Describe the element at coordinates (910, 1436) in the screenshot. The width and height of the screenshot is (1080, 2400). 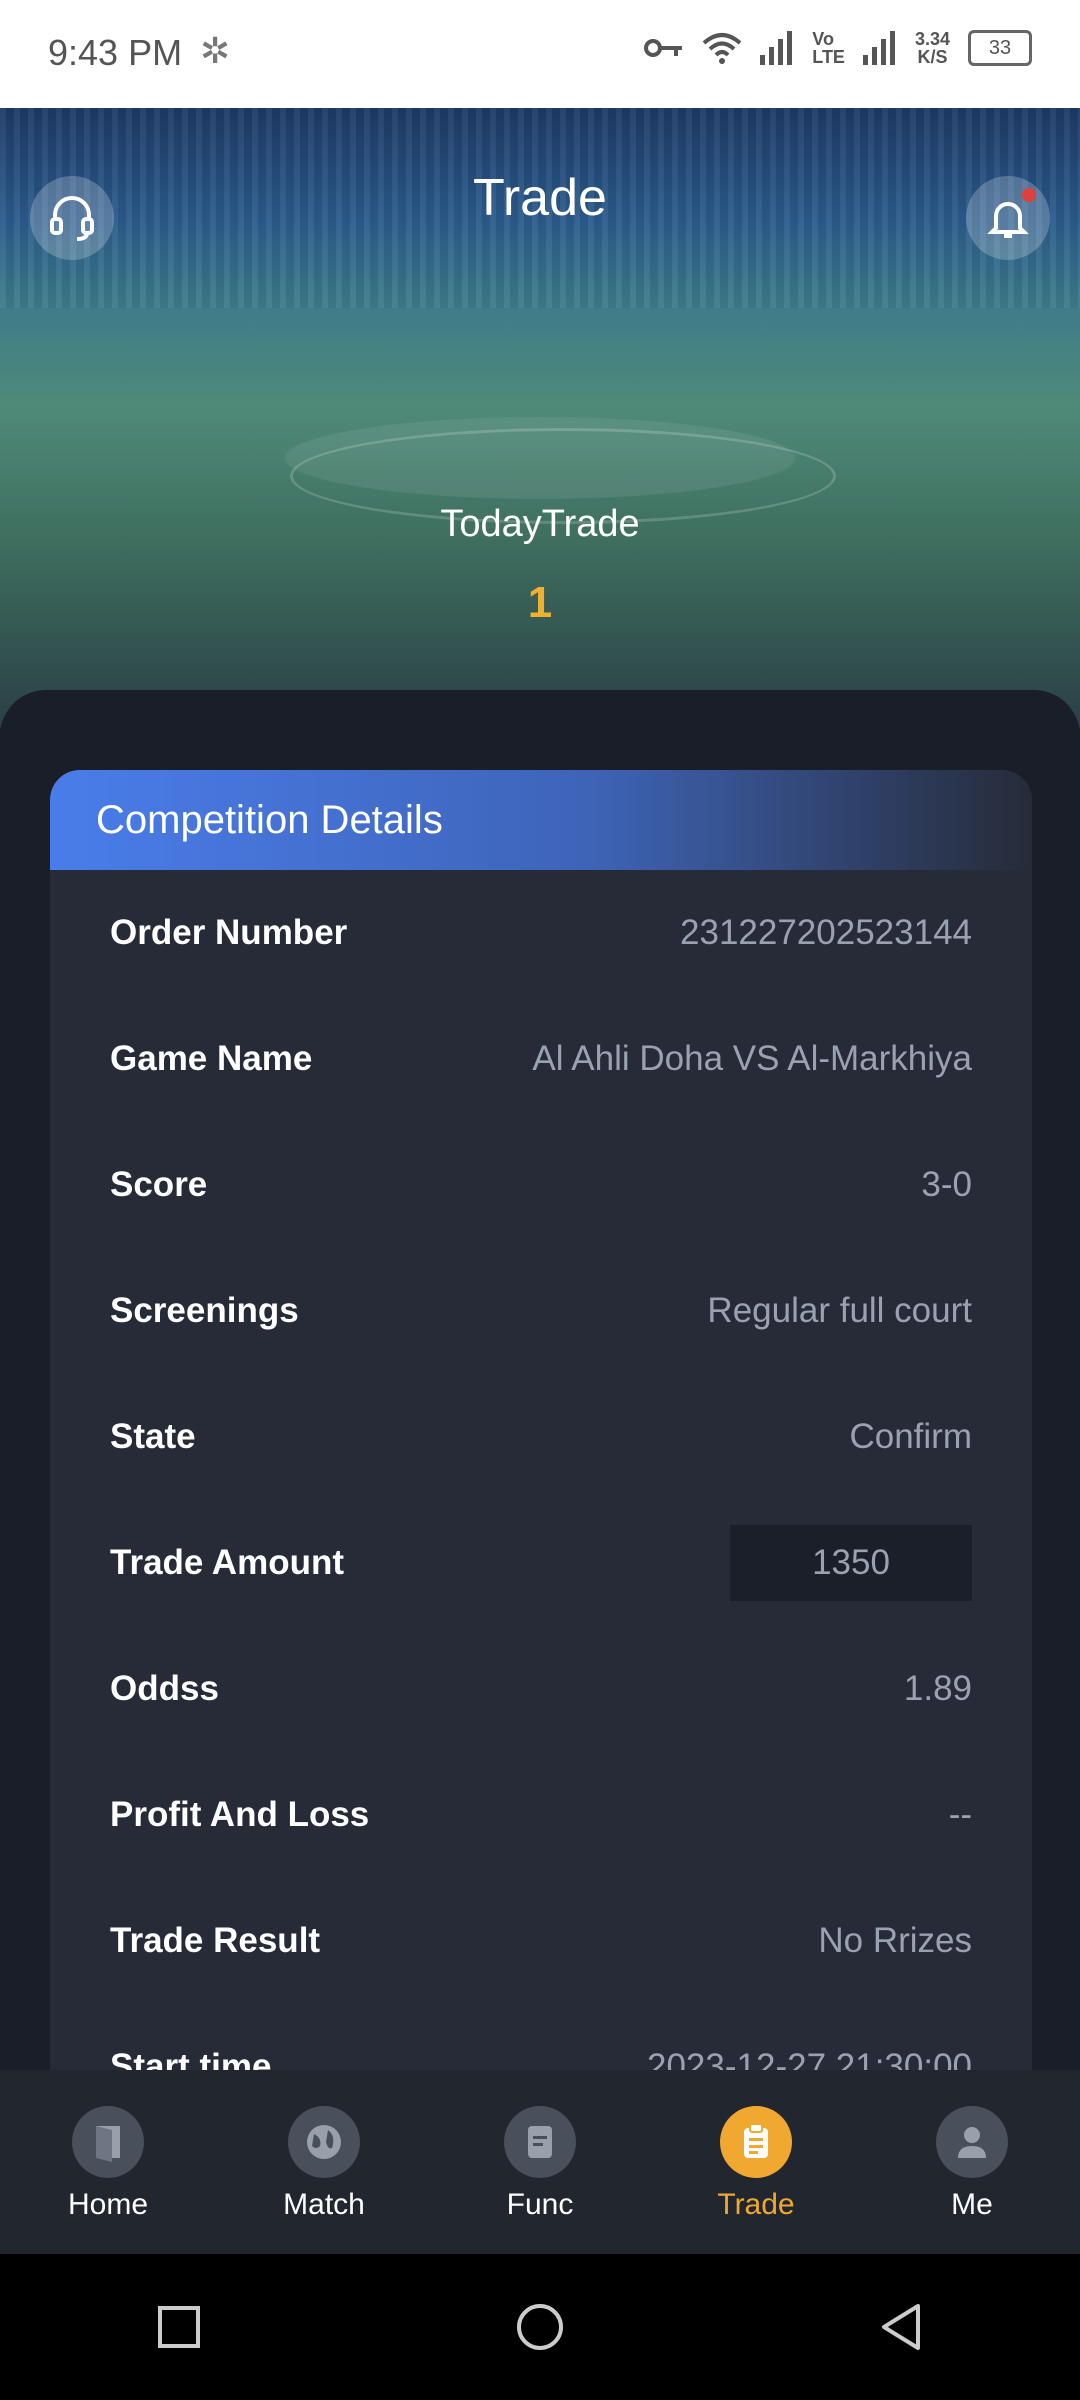
I see `detail-value: Confirm` at that location.